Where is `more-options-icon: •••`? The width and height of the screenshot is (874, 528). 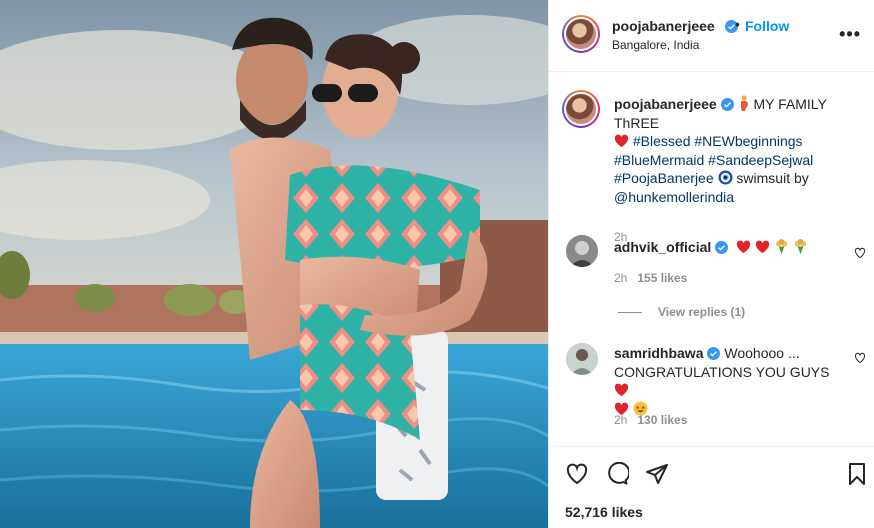
more-options-icon: ••• is located at coordinates (850, 34).